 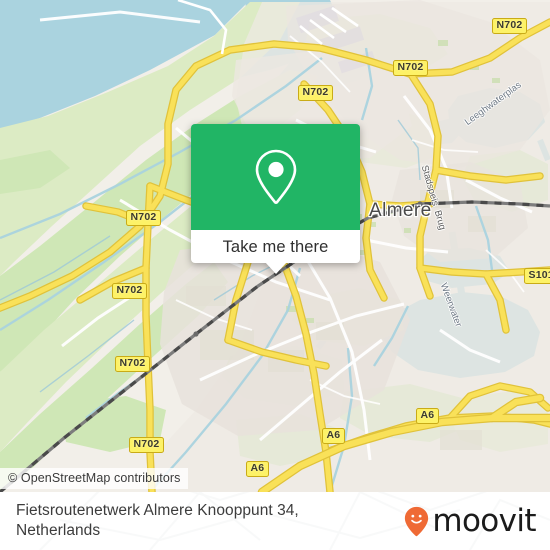 What do you see at coordinates (157, 510) in the screenshot?
I see `place-name-line1: Fietsroutenetwerk Almere Knooppunt 34,` at bounding box center [157, 510].